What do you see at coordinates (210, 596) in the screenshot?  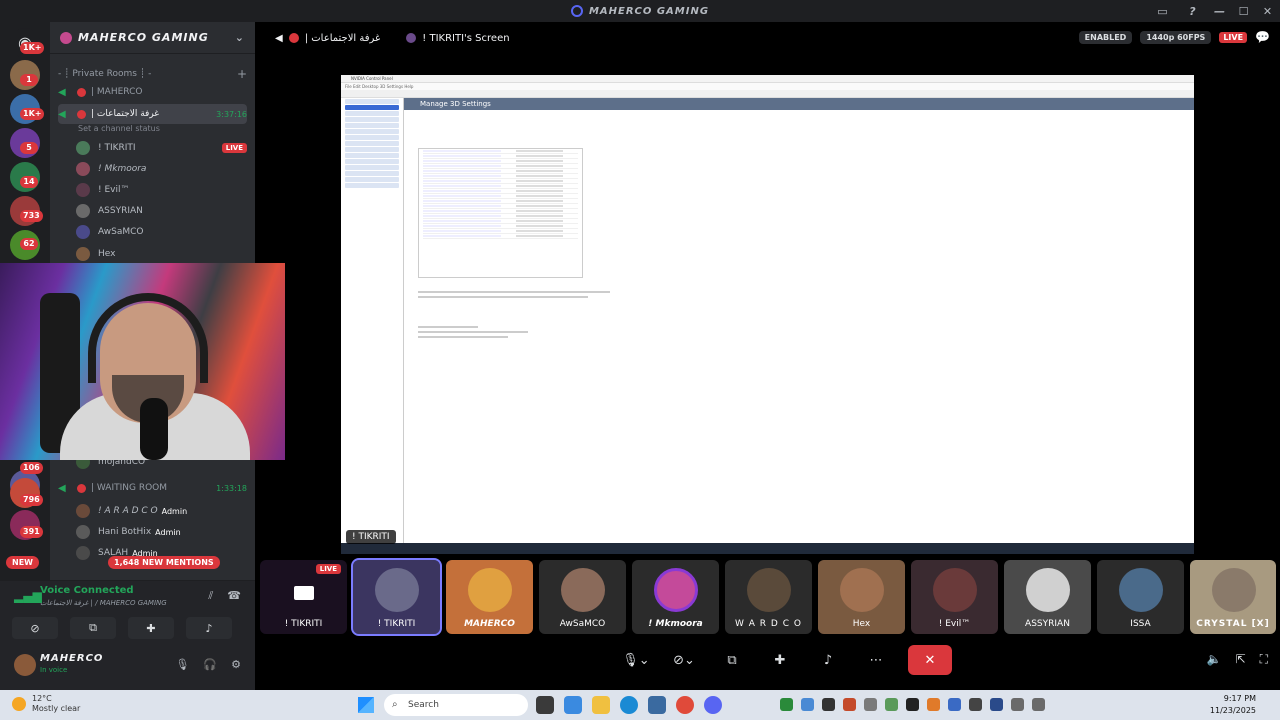 I see `noise-suppression-icon: ⫽` at bounding box center [210, 596].